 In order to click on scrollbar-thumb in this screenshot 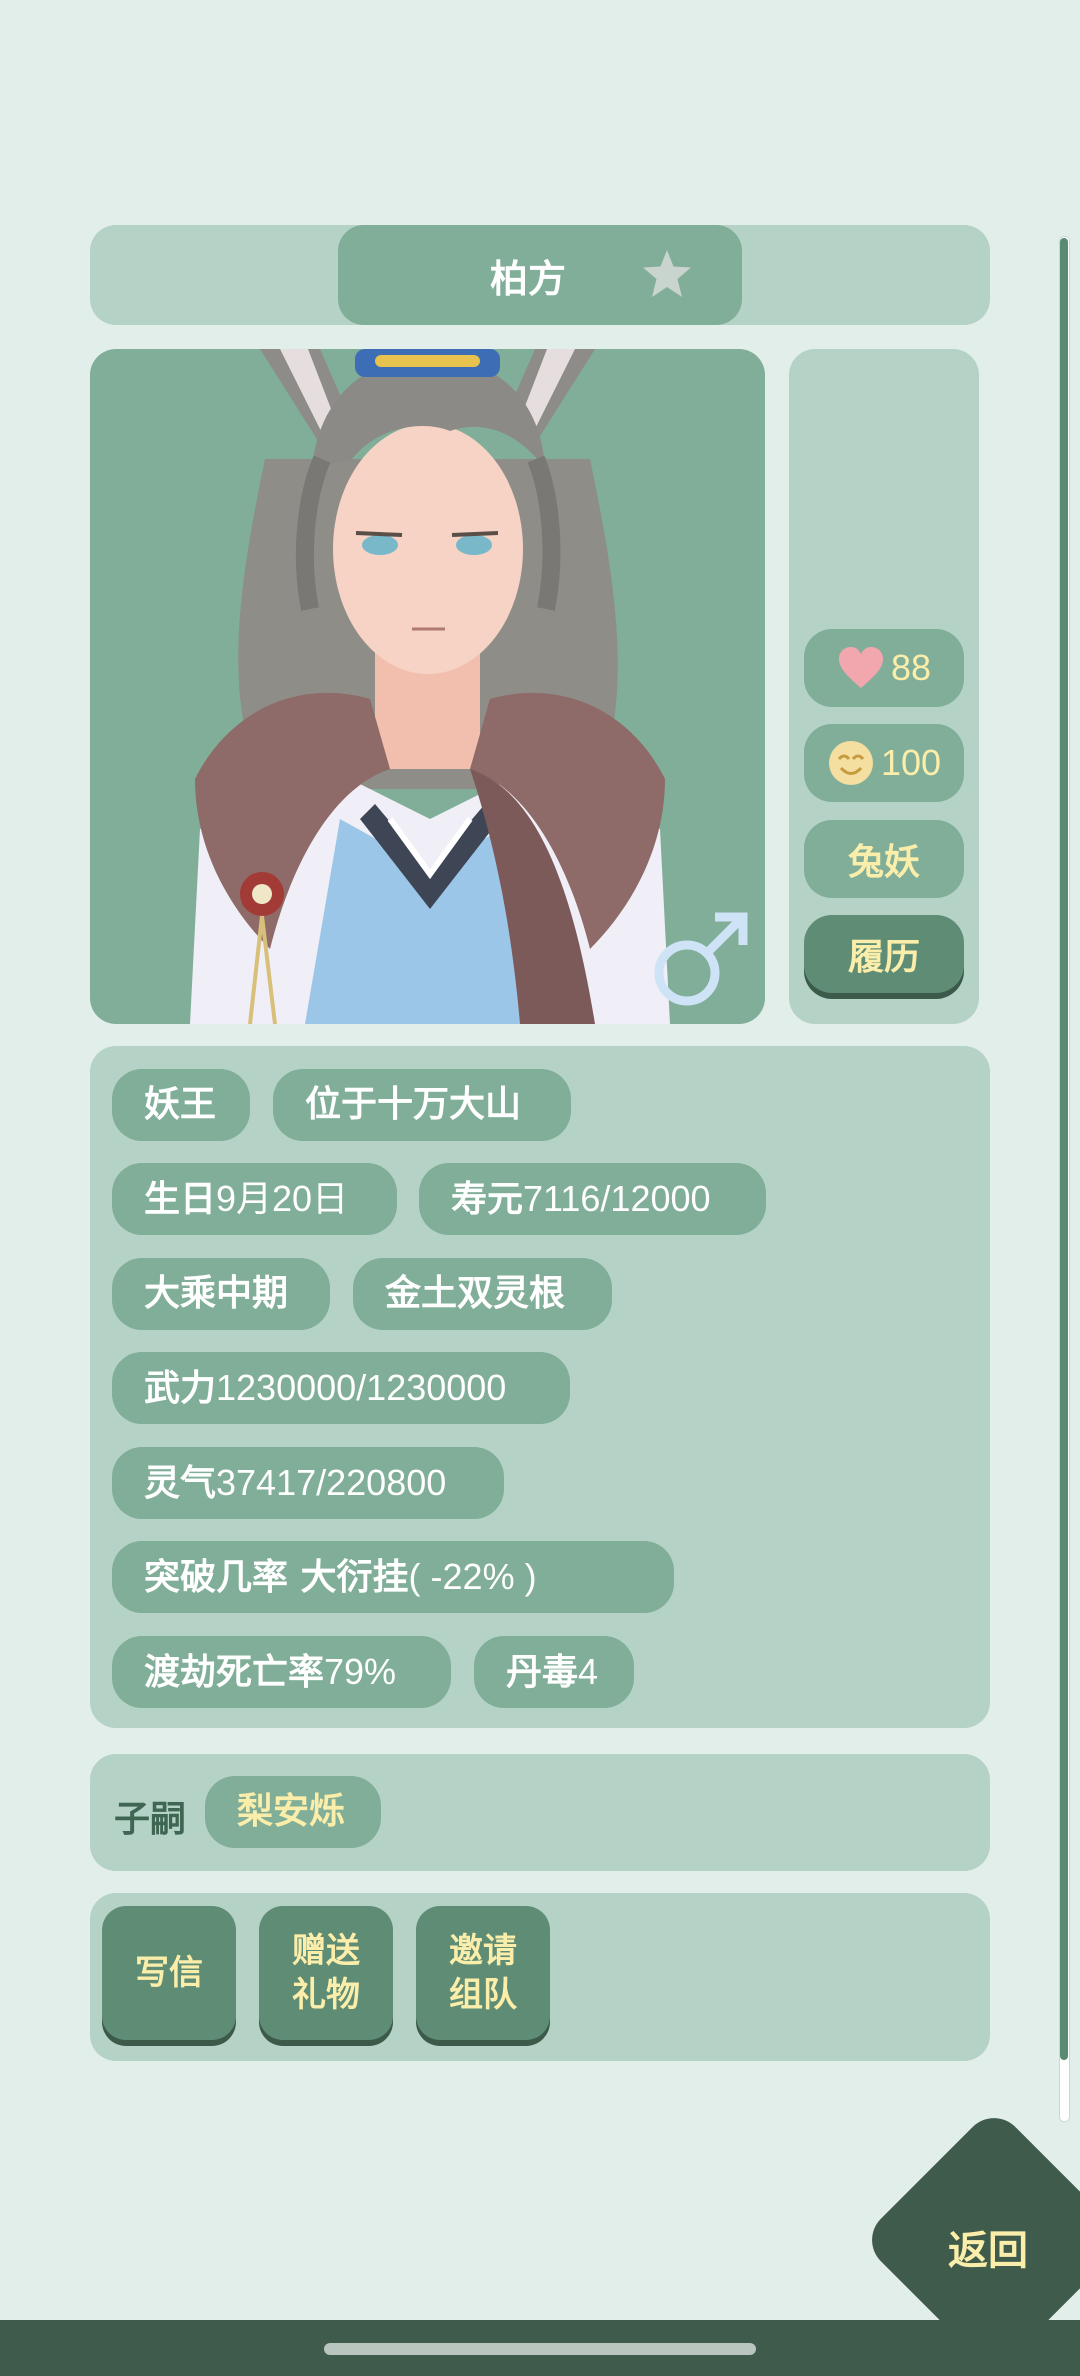, I will do `click(1064, 1149)`.